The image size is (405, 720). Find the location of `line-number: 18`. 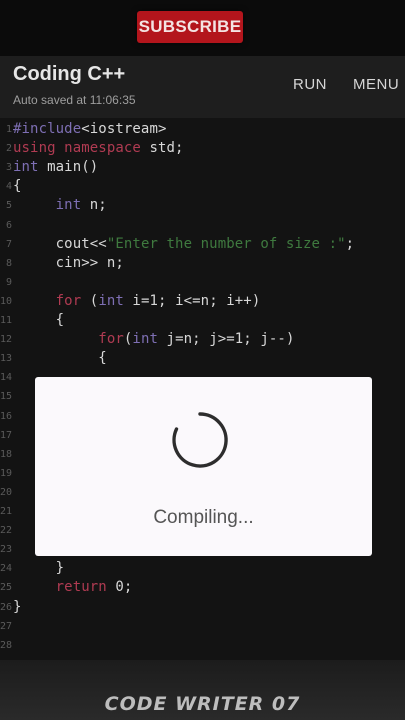

line-number: 18 is located at coordinates (6, 454).